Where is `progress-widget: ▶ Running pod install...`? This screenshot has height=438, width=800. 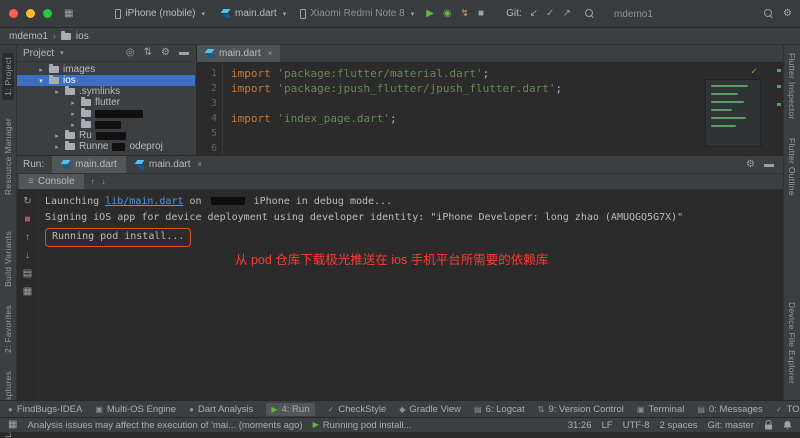 progress-widget: ▶ Running pod install... is located at coordinates (362, 425).